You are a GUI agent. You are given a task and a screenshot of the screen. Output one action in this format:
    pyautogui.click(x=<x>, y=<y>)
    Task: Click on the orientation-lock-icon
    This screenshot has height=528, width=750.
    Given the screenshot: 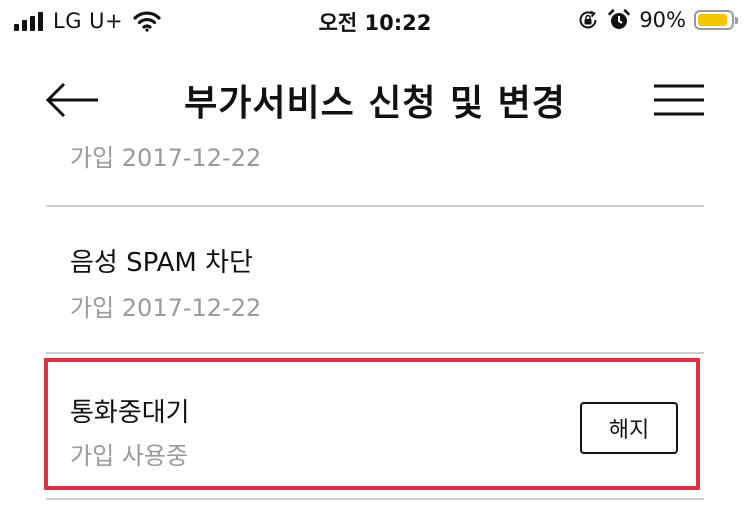 What is the action you would take?
    pyautogui.click(x=588, y=19)
    